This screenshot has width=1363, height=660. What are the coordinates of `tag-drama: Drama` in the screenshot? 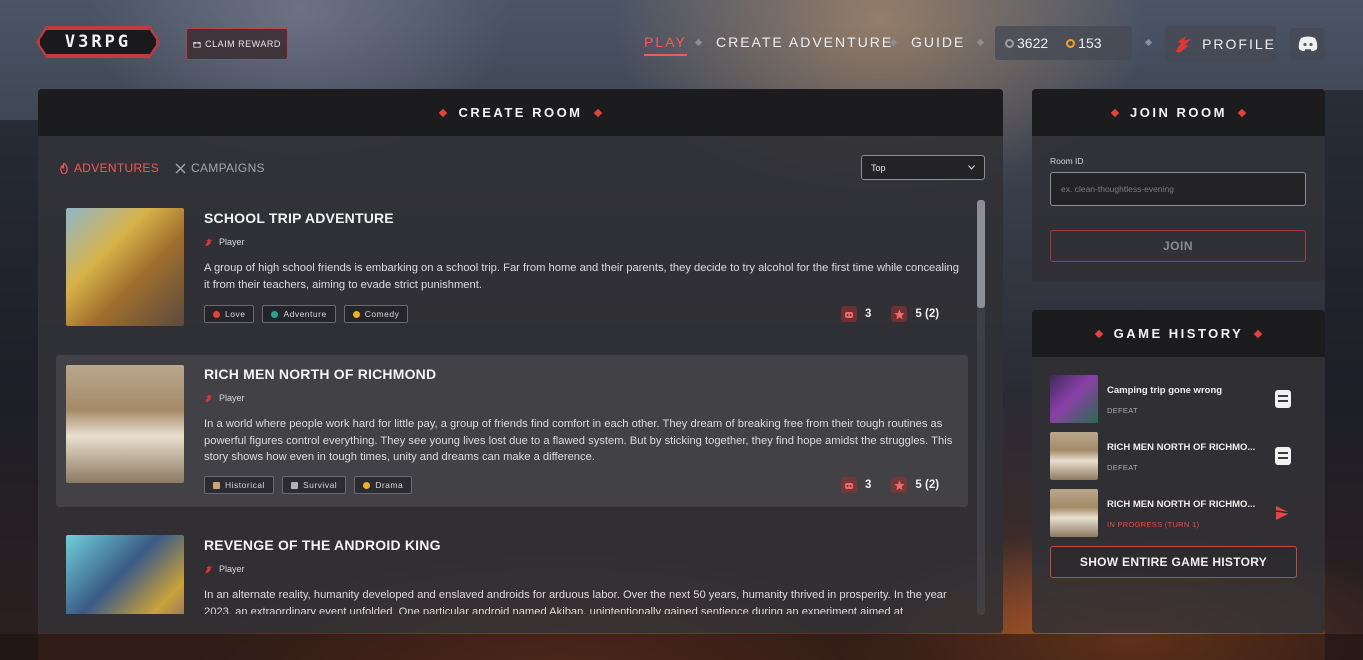 It's located at (383, 485).